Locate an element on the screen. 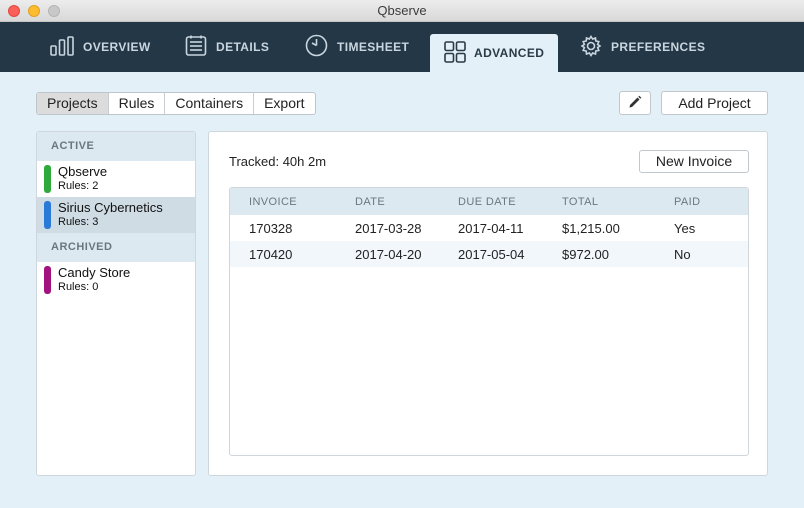 This screenshot has width=804, height=508. column-header-date: DATE is located at coordinates (370, 202).